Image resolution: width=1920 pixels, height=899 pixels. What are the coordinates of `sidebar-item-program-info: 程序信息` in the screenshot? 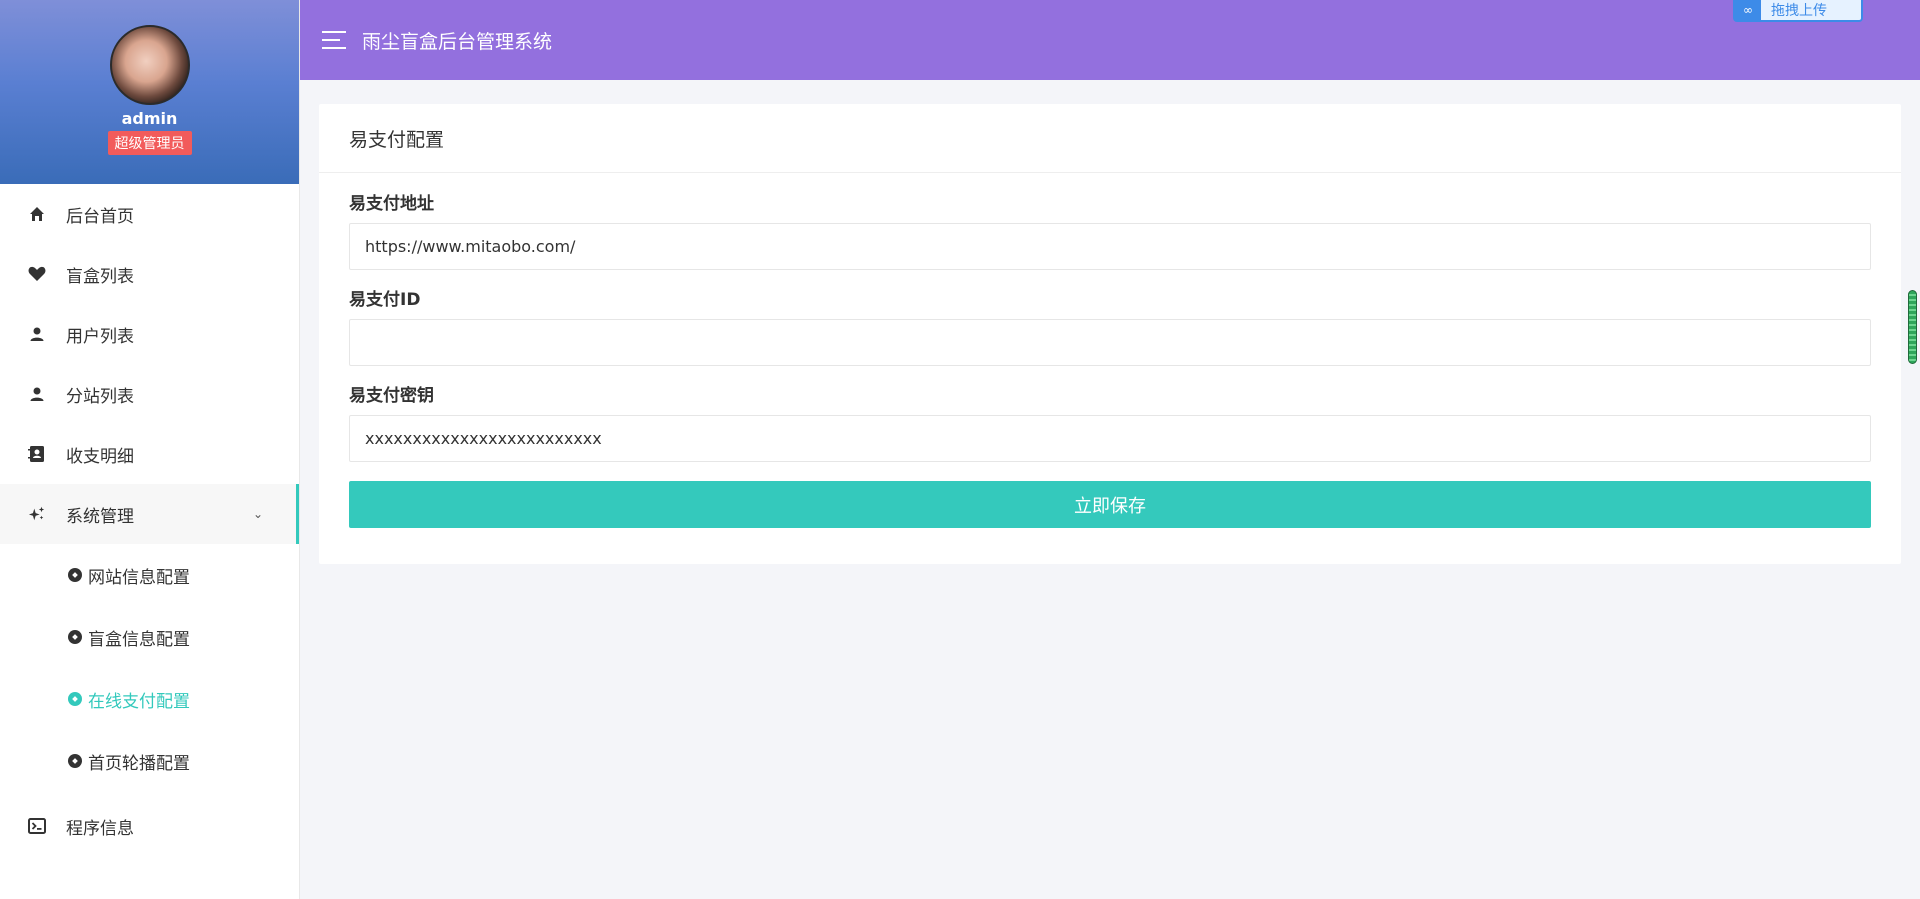 It's located at (149, 826).